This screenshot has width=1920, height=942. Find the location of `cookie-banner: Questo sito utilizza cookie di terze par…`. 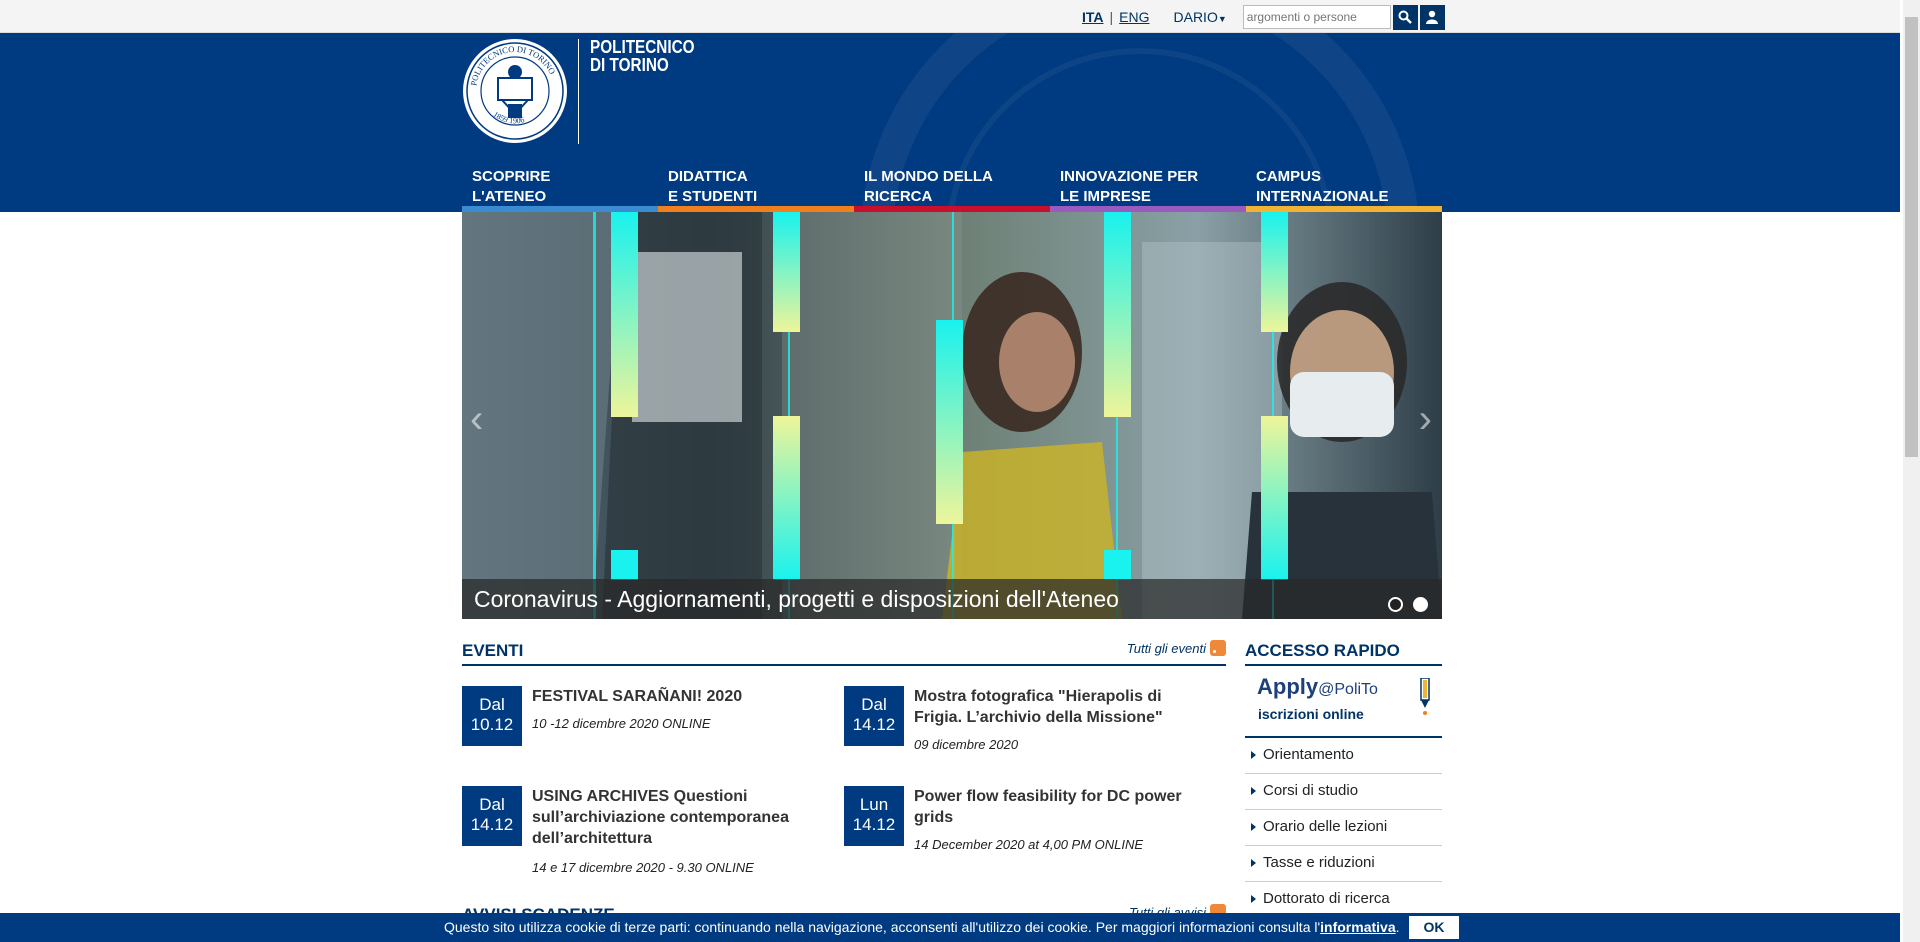

cookie-banner: Questo sito utilizza cookie di terze par… is located at coordinates (950, 927).